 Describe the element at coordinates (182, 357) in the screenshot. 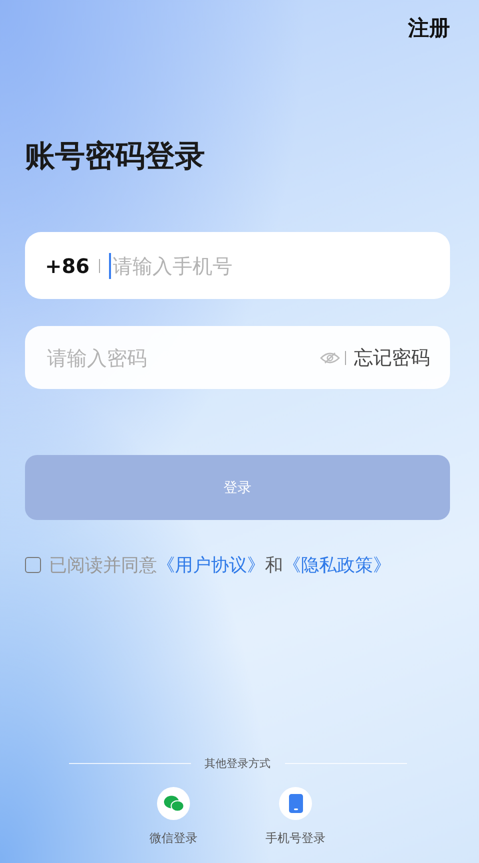

I see `password-input-field: 请输入密码` at that location.